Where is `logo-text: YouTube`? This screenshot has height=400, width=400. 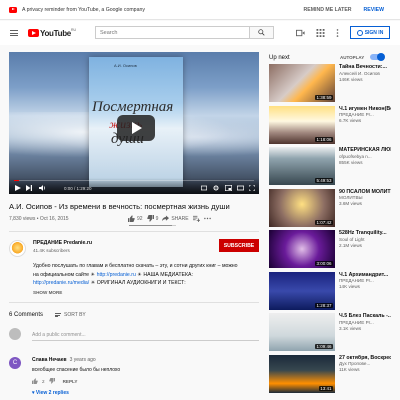
logo-text: YouTube is located at coordinates (55, 33).